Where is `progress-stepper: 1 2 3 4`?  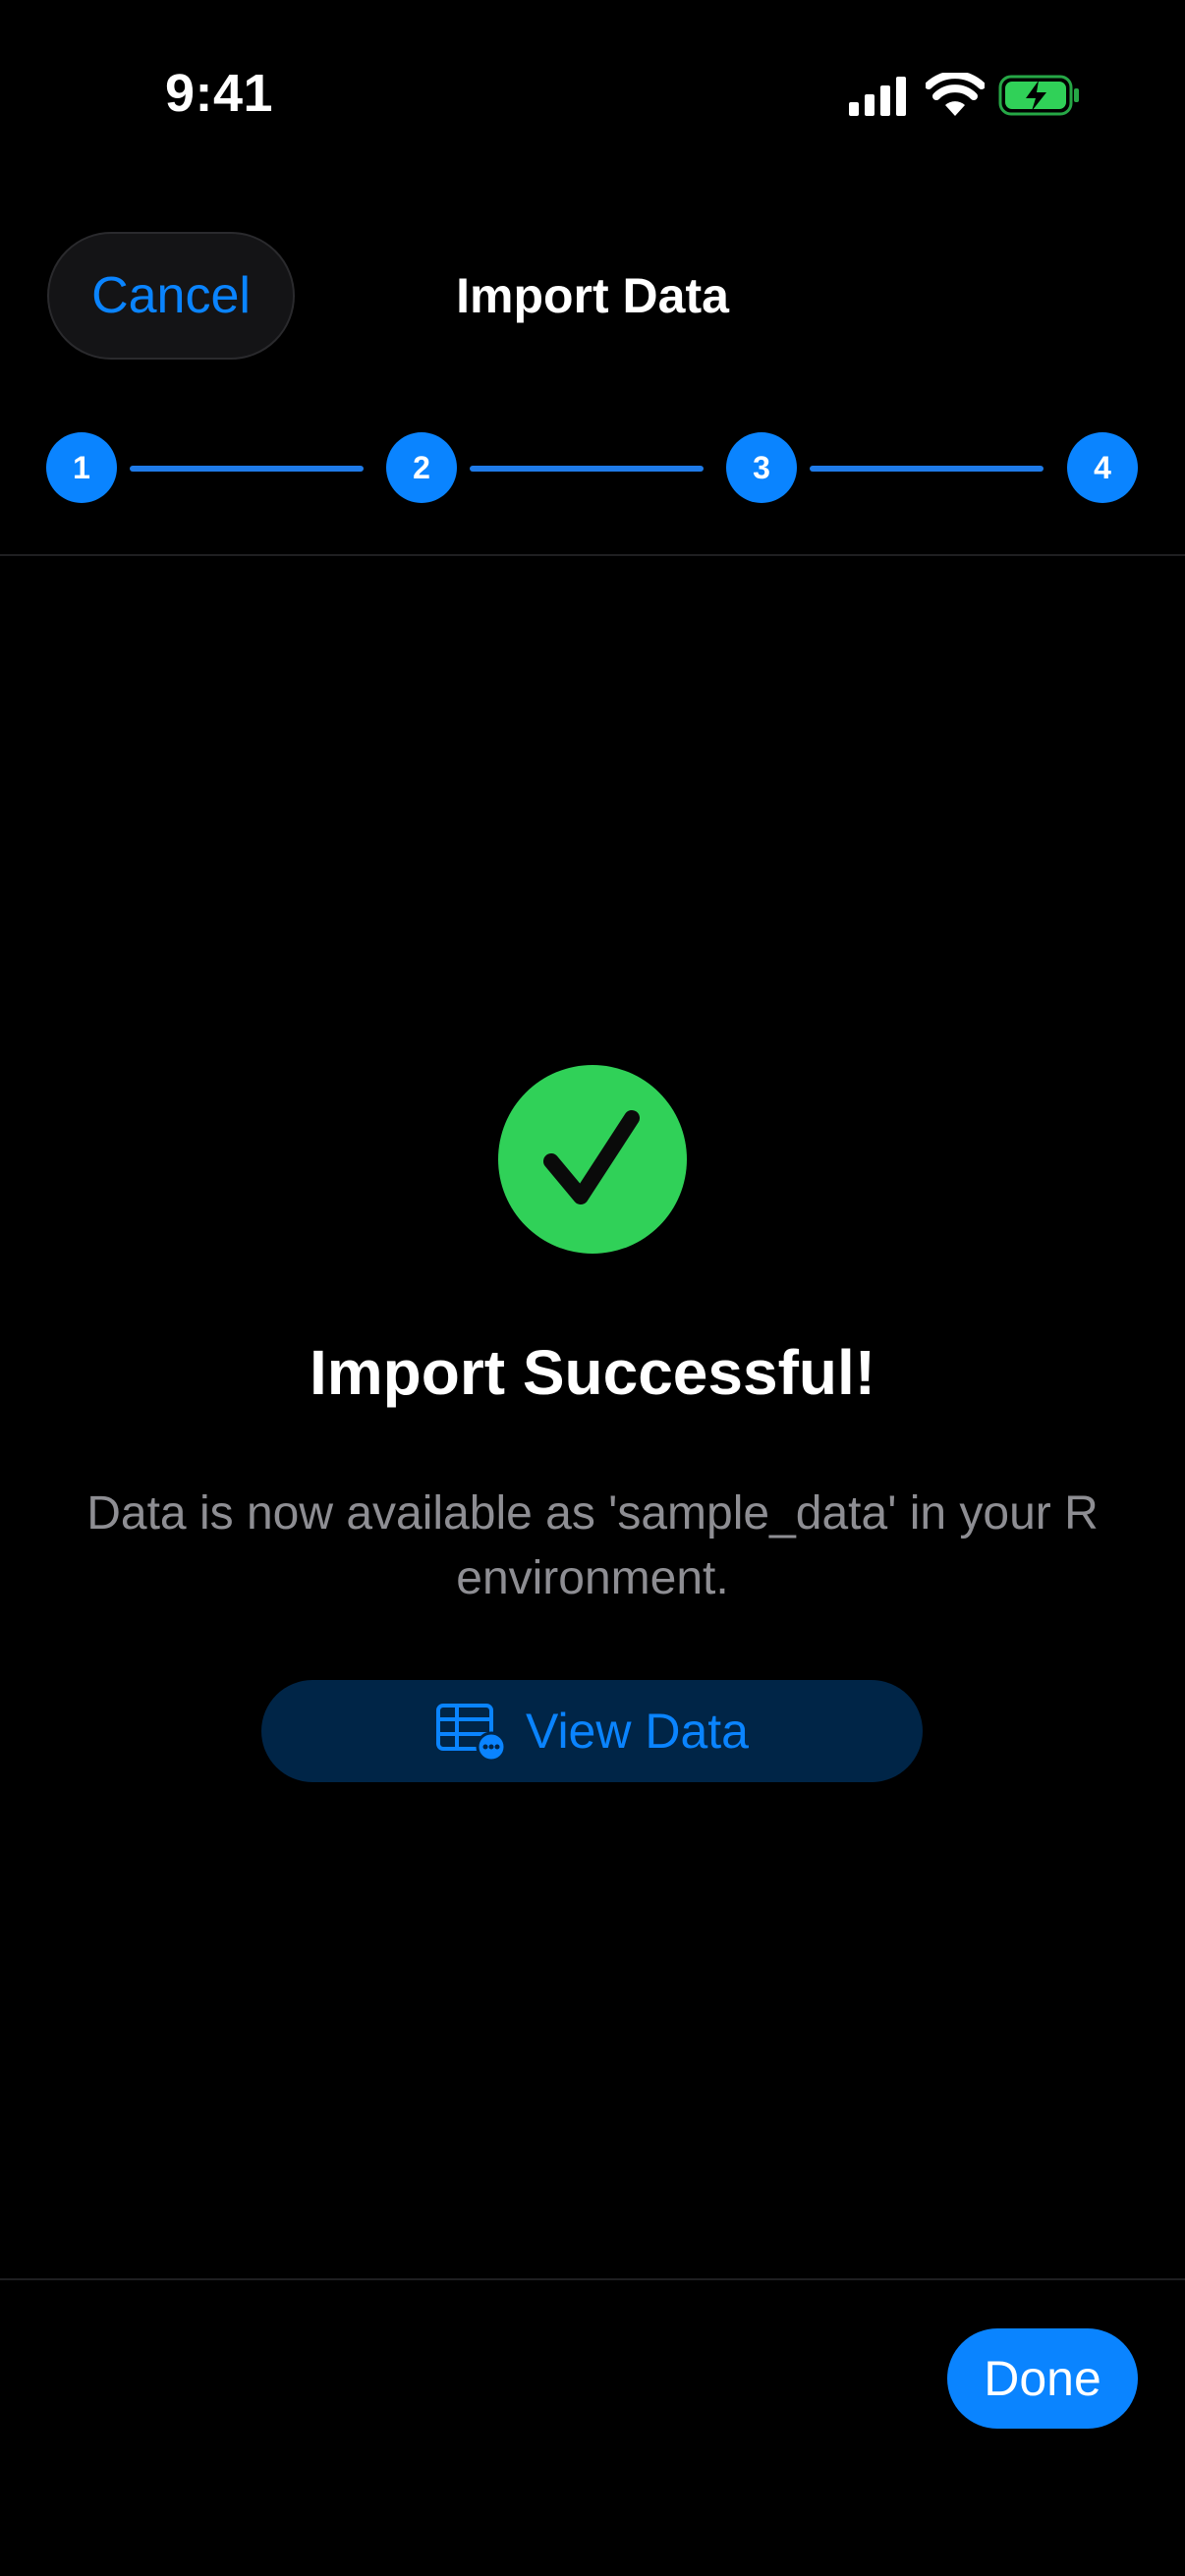 progress-stepper: 1 2 3 4 is located at coordinates (592, 471).